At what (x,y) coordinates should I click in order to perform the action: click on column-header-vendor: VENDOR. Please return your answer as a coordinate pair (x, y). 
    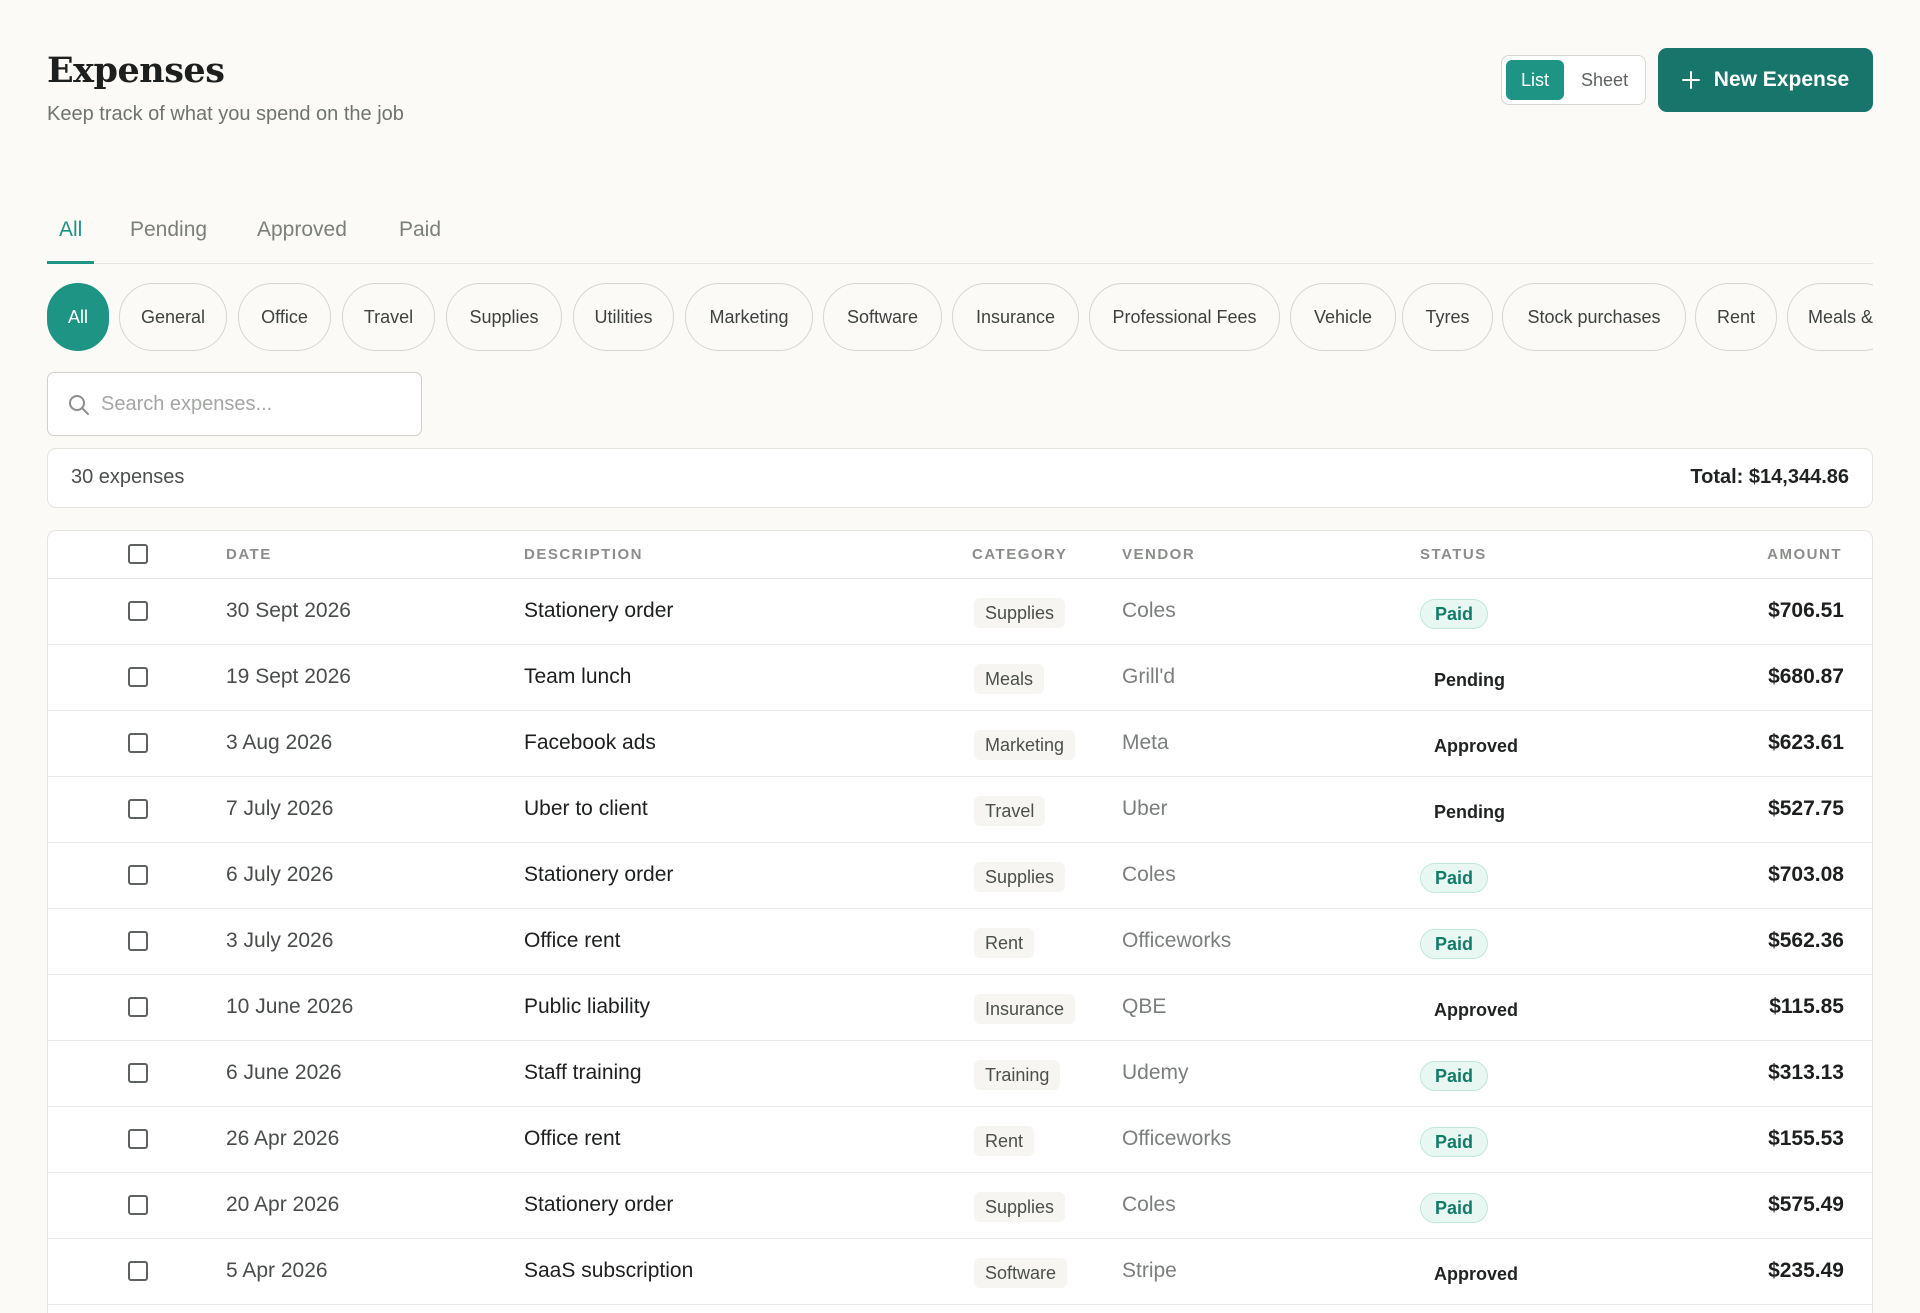
    Looking at the image, I should click on (1158, 554).